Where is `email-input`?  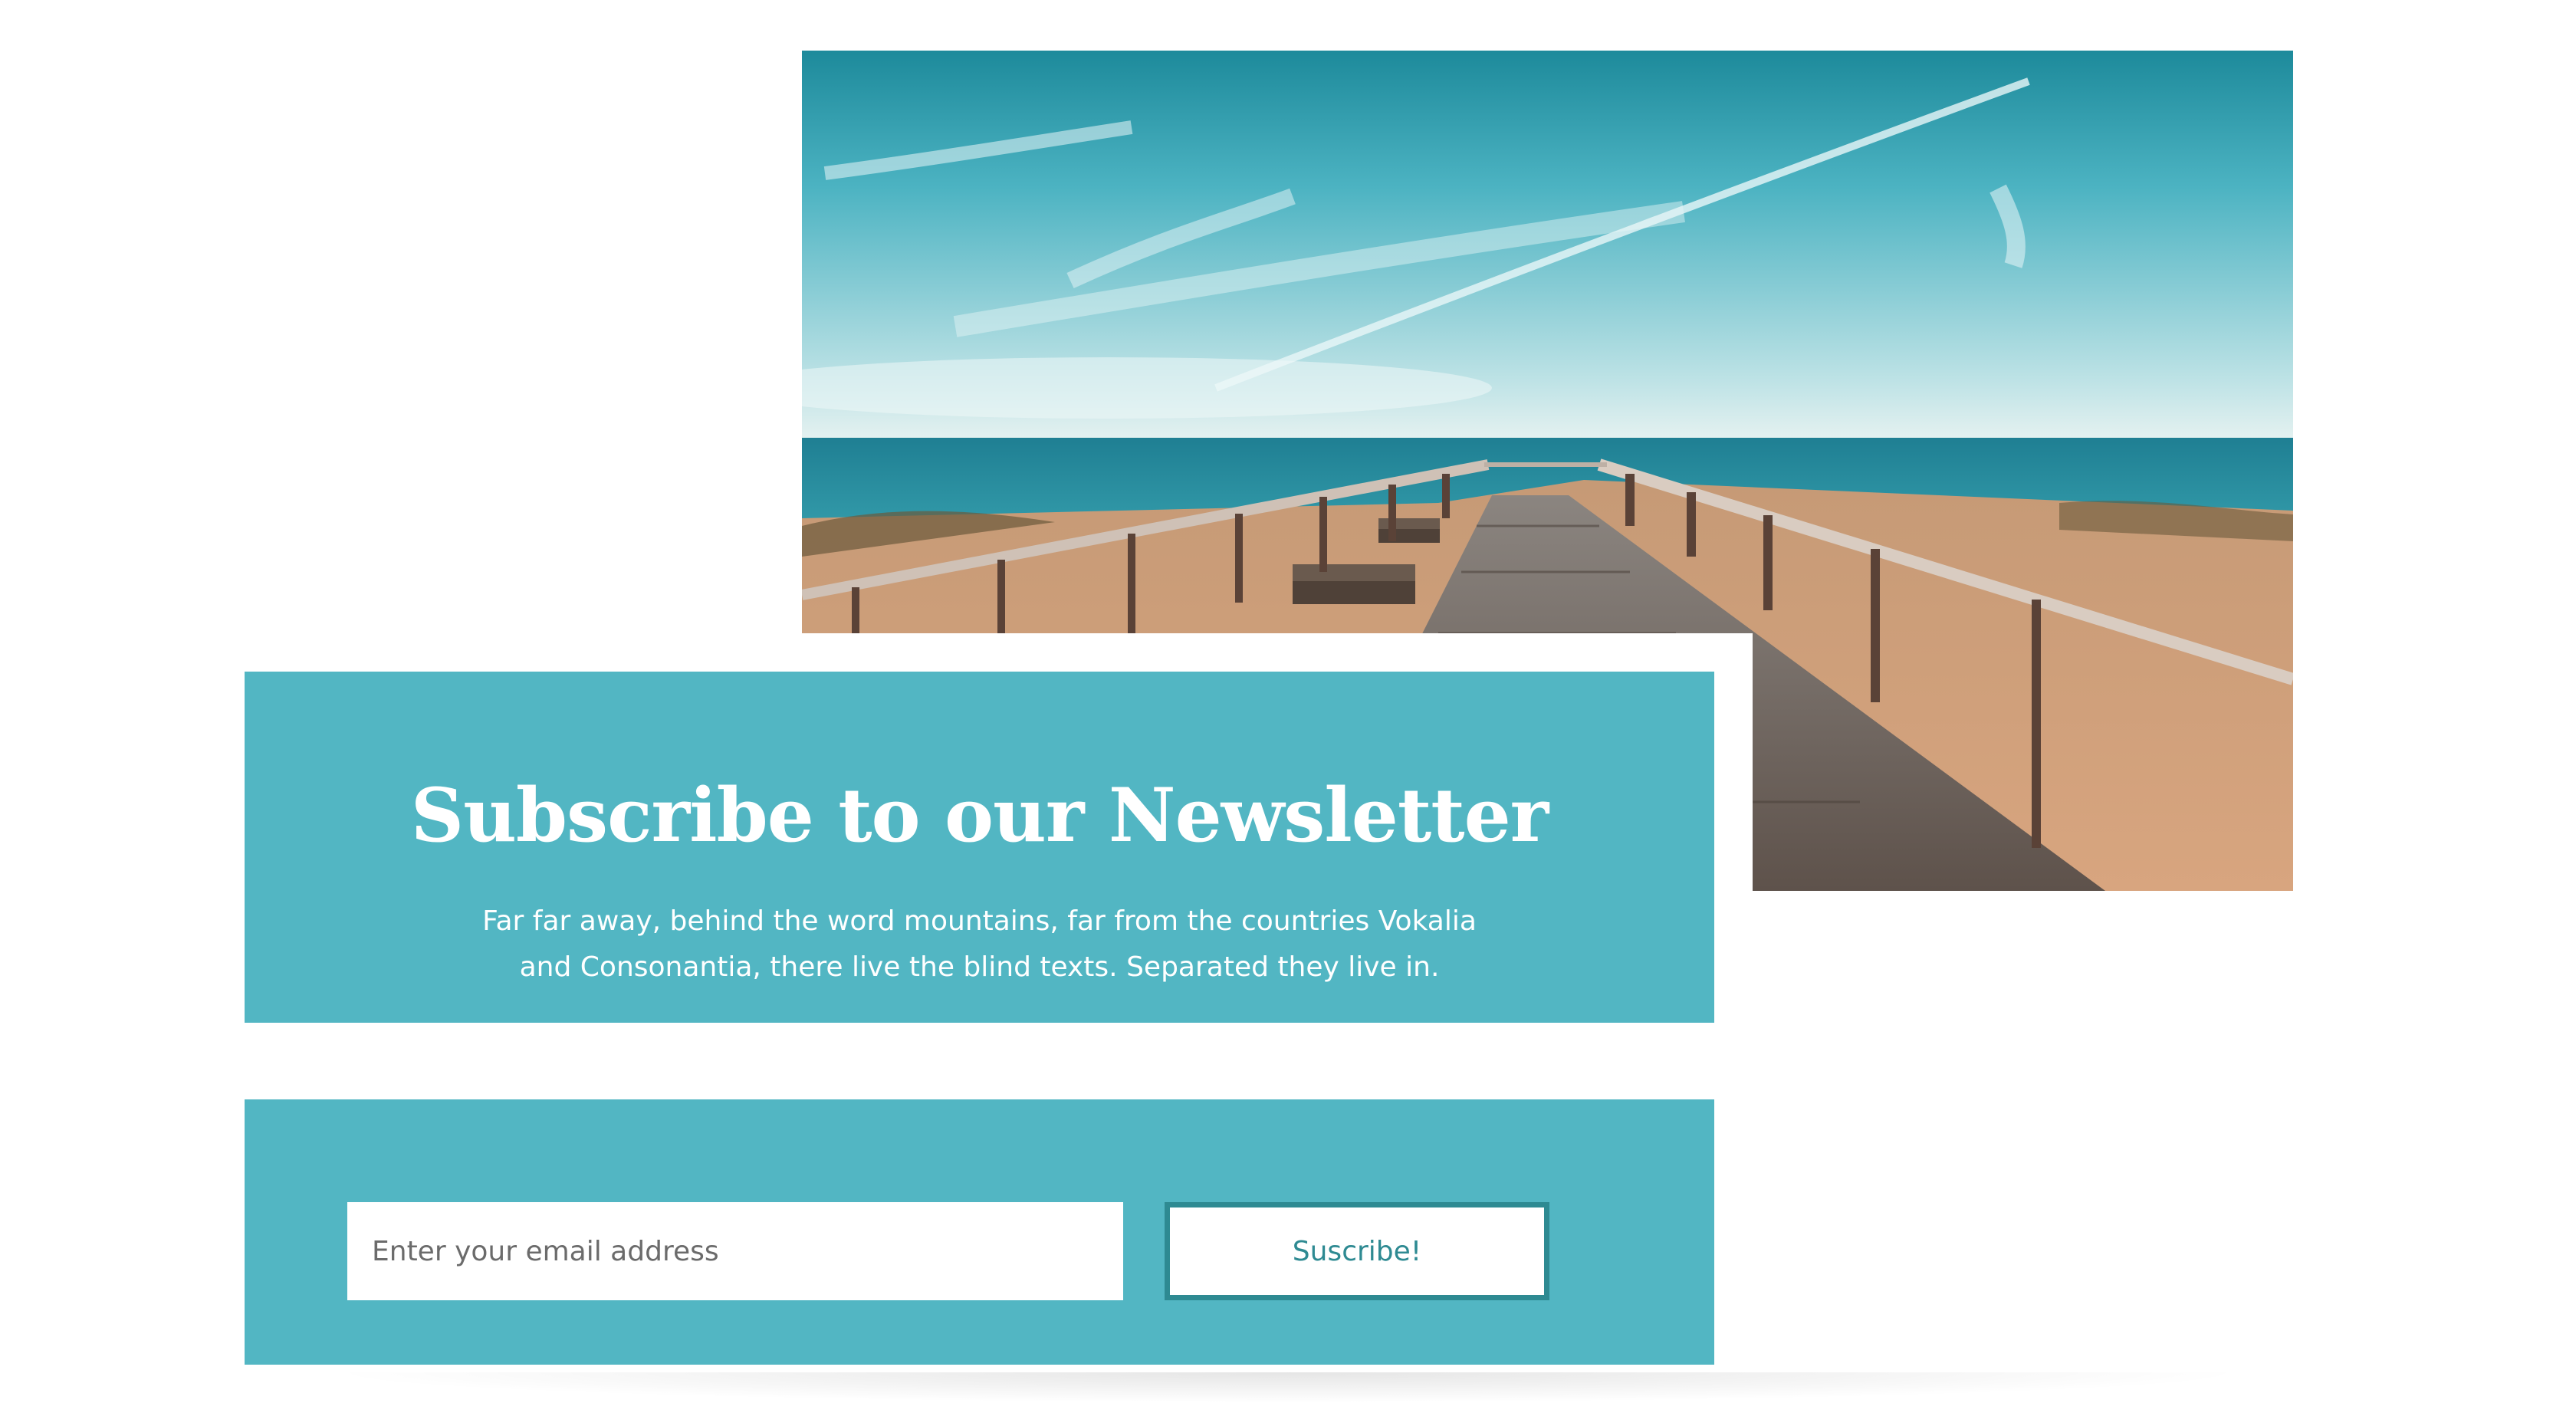
email-input is located at coordinates (735, 1251).